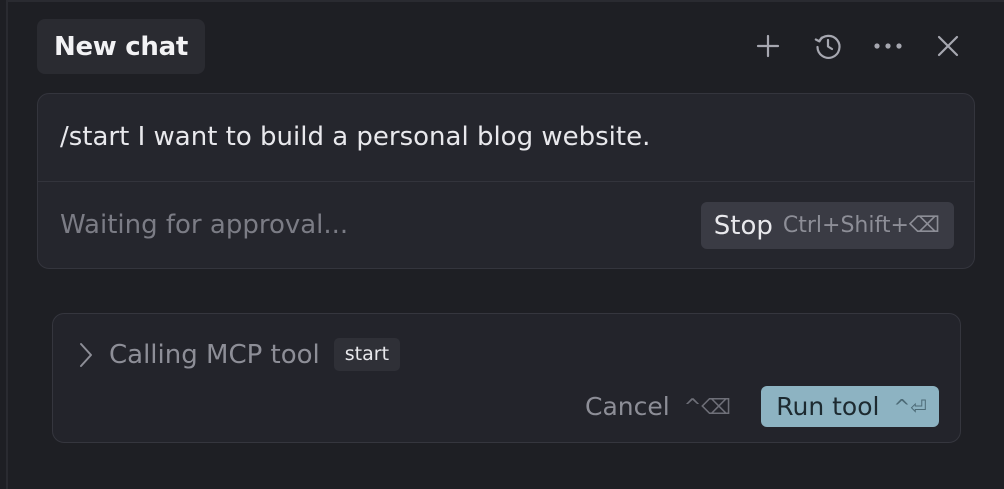 The width and height of the screenshot is (1004, 489). I want to click on run-tool-shortcut-hint: ^⏎, so click(910, 406).